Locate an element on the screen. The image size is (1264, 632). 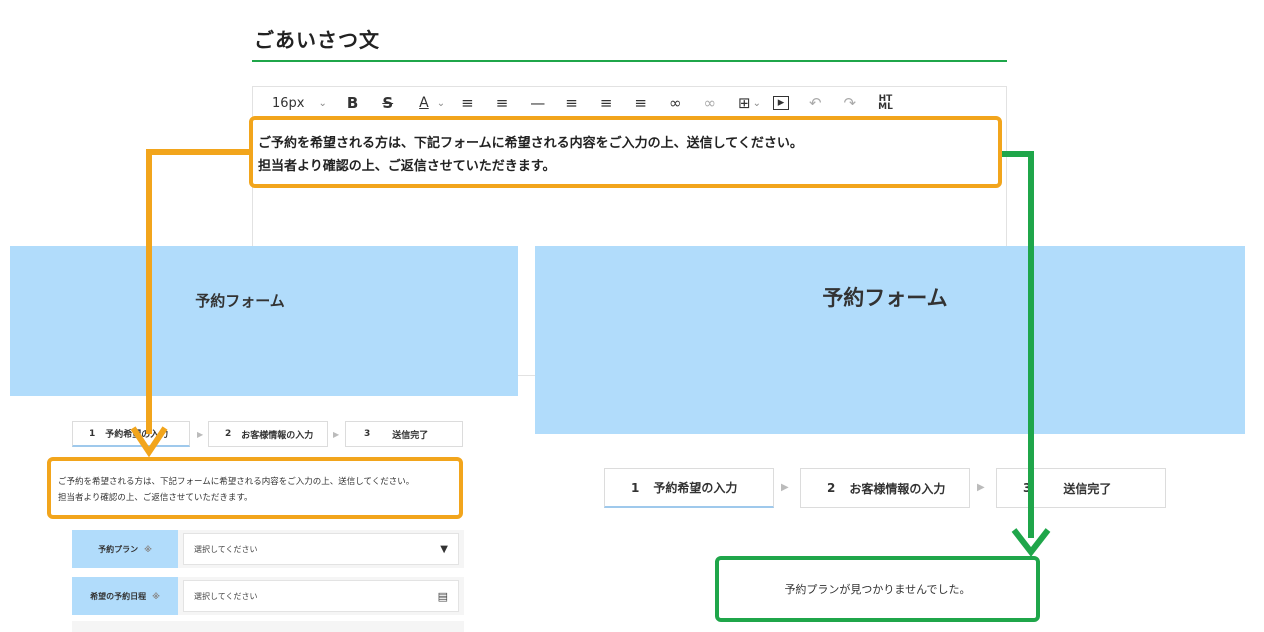
orange-arrow is located at coordinates (197, 291).